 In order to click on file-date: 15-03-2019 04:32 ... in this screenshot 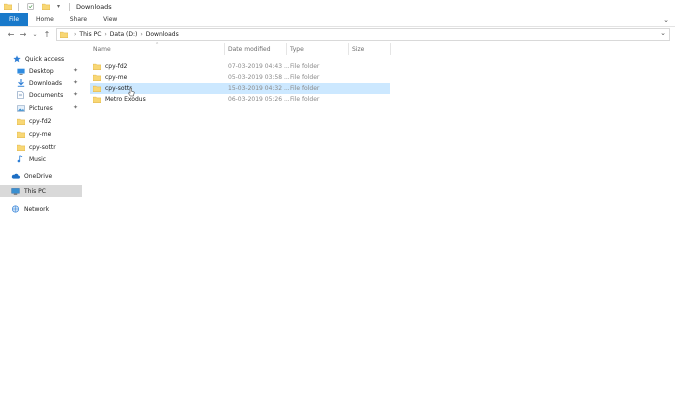, I will do `click(259, 88)`.